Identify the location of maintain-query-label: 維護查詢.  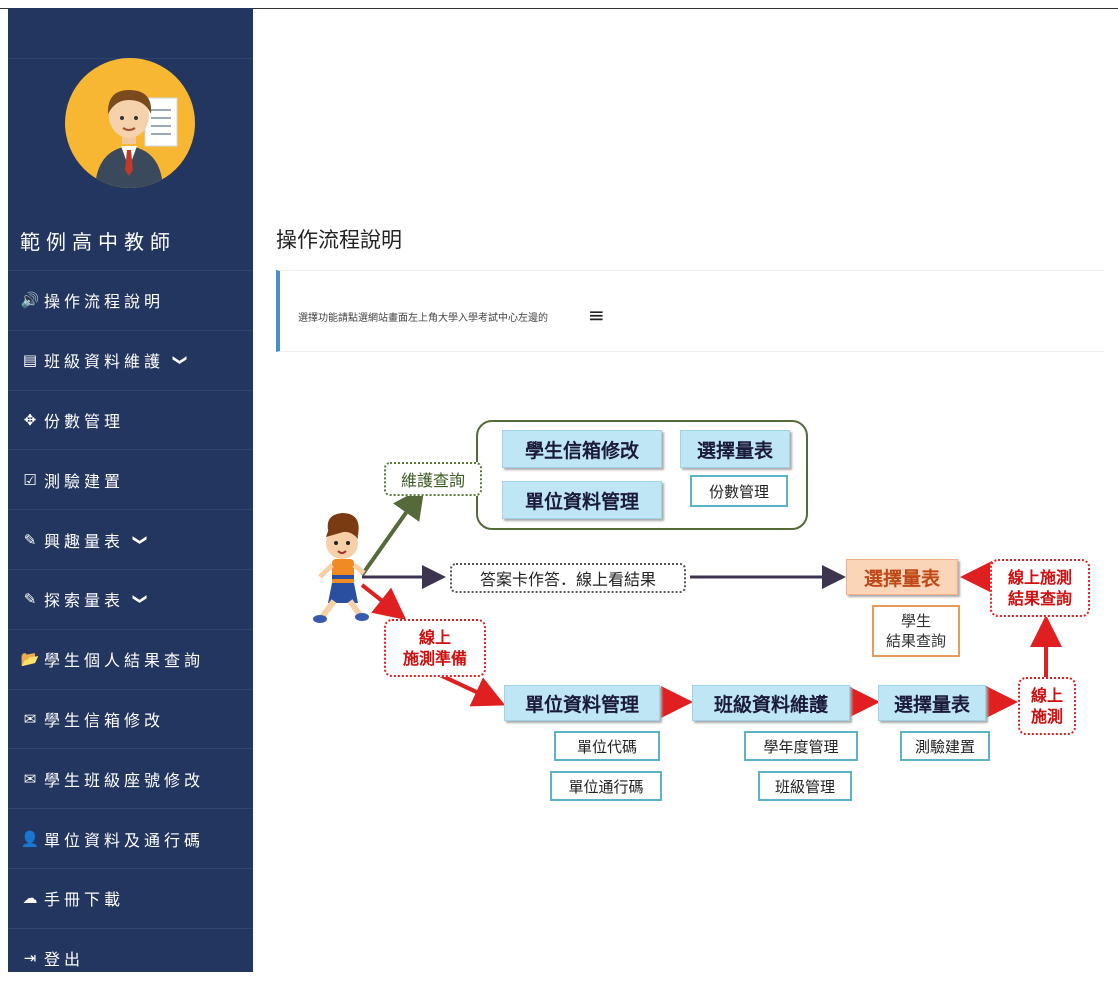
(433, 479).